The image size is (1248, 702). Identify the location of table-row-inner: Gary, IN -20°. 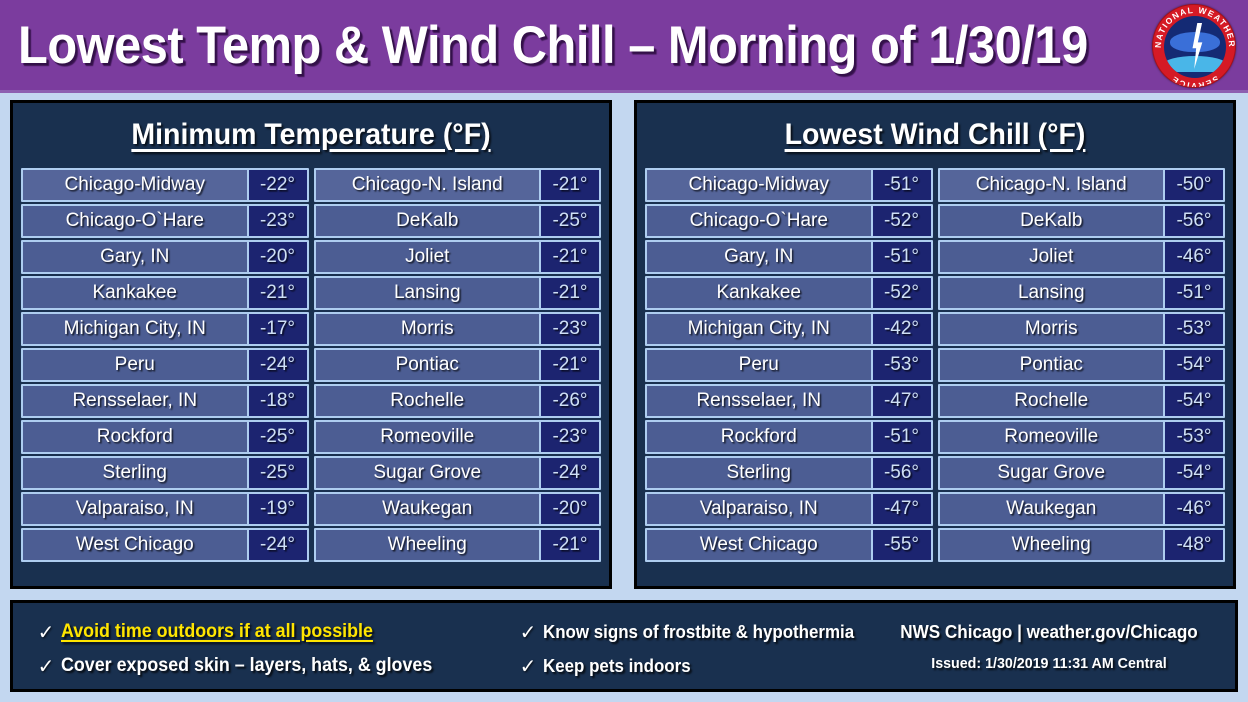
(165, 257).